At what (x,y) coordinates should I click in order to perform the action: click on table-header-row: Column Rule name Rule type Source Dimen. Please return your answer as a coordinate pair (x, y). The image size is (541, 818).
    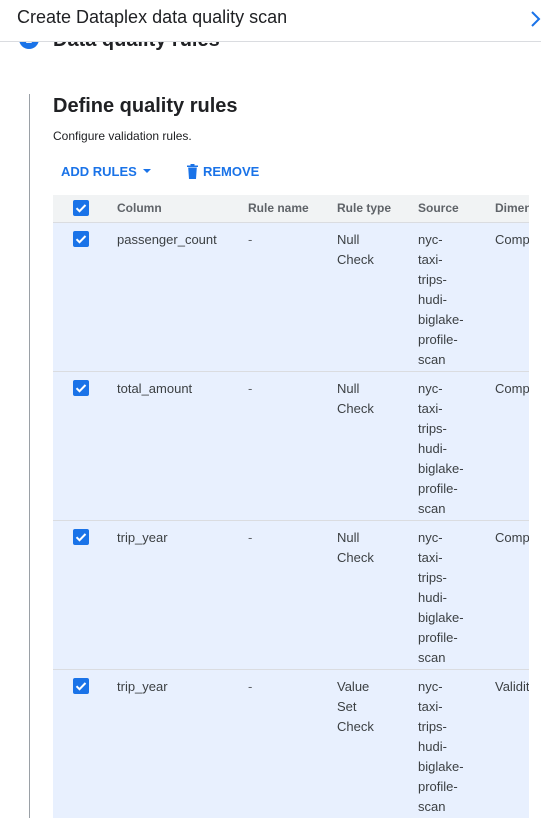
    Looking at the image, I should click on (291, 208).